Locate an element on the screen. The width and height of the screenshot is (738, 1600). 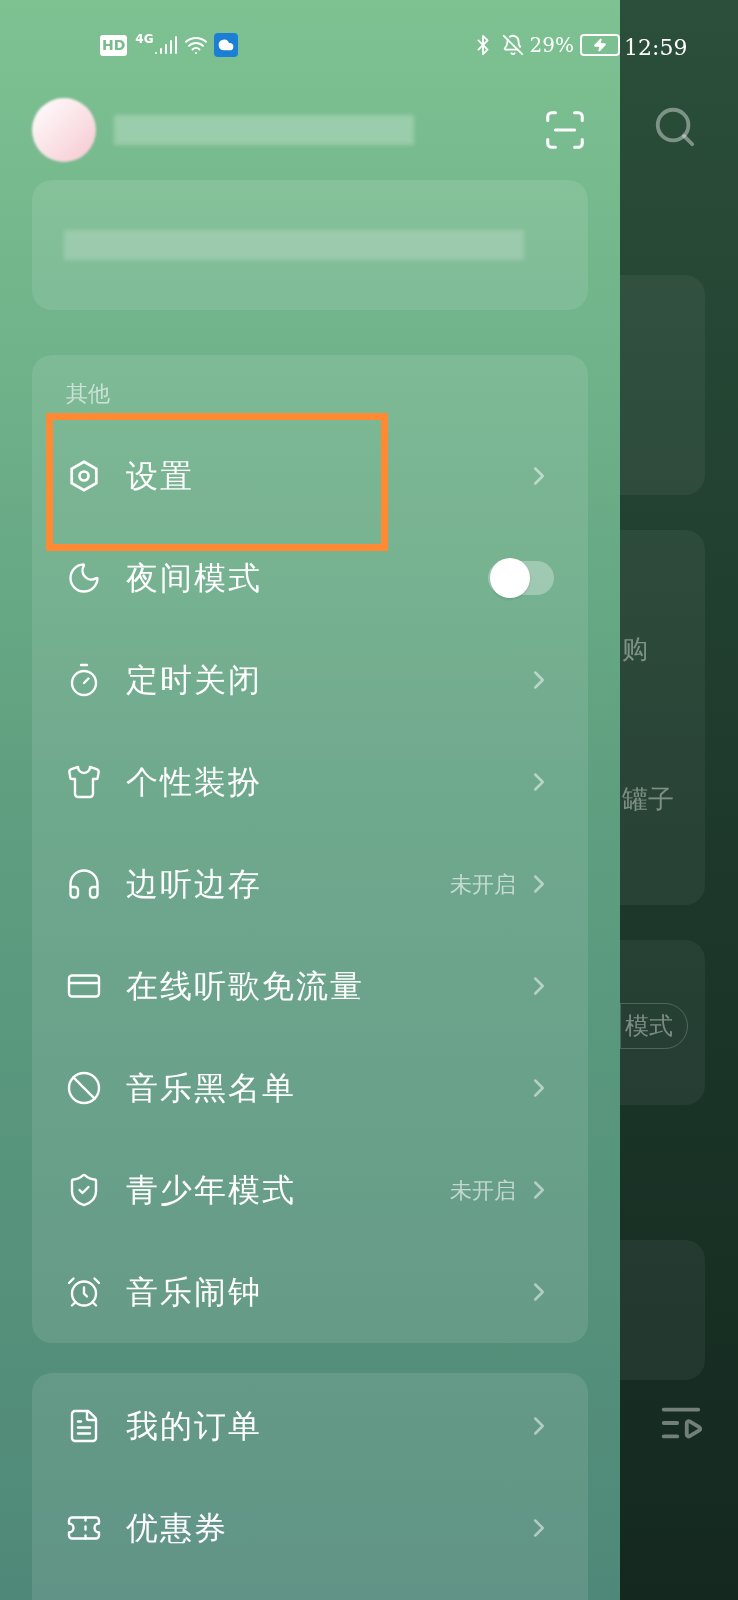
menu-label: 边听边存 is located at coordinates (194, 884).